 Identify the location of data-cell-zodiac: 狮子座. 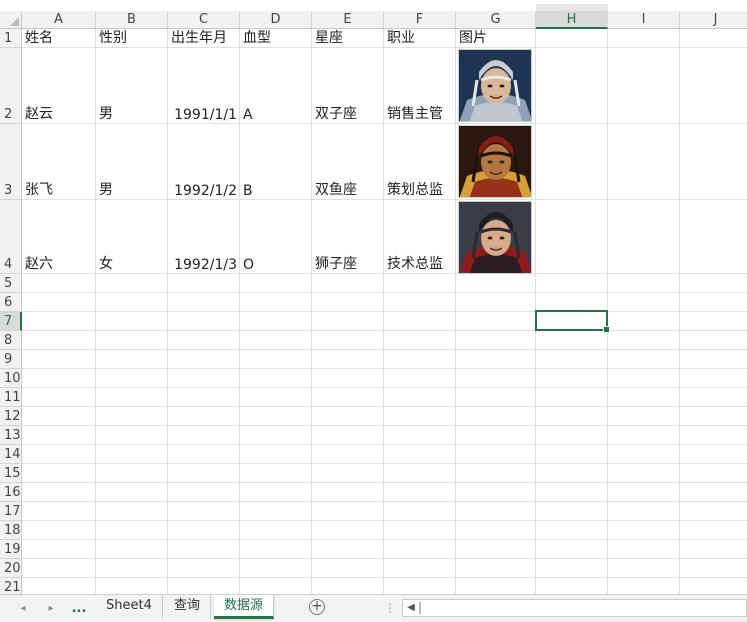
(348, 237).